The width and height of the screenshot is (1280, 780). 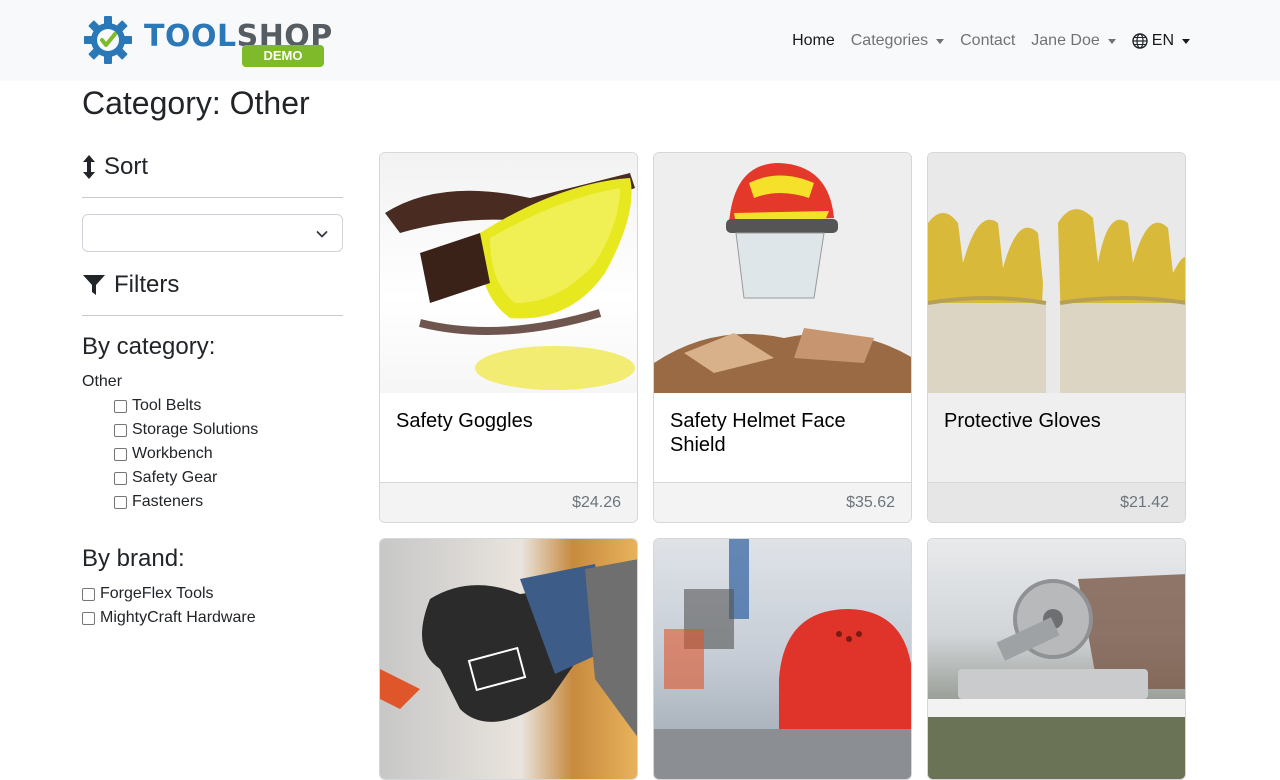 What do you see at coordinates (508, 437) in the screenshot?
I see `product-card-body: Safety Goggles` at bounding box center [508, 437].